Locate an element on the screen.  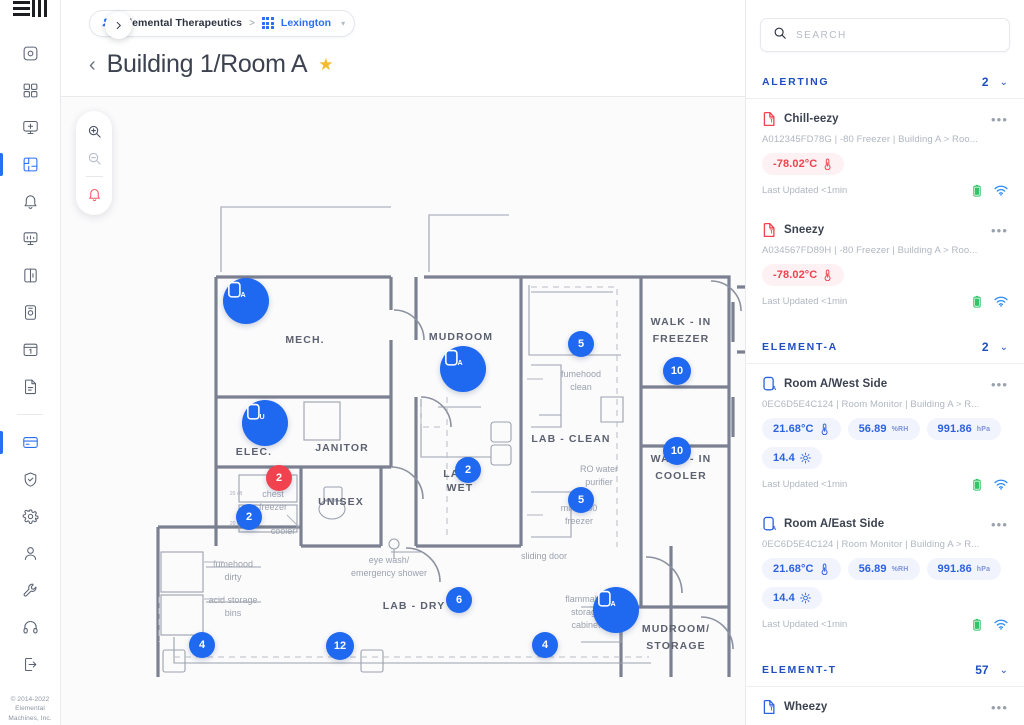
marker-count: 12 is located at coordinates (340, 646).